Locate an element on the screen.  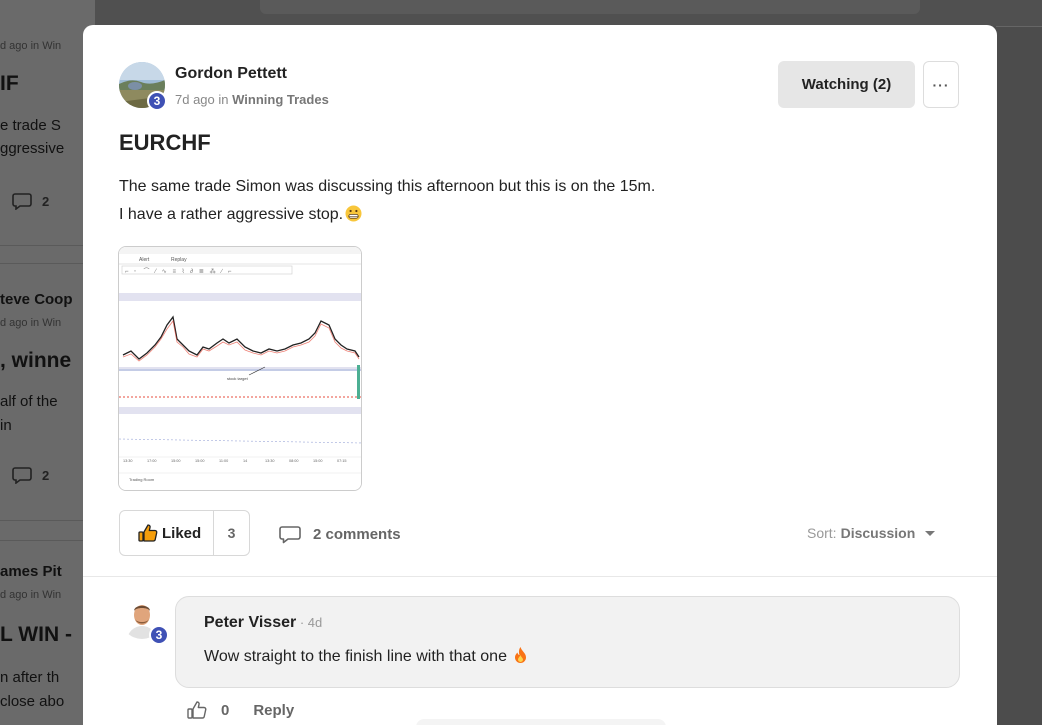
chart-footer-label: Trading Room is located at coordinates (142, 479).